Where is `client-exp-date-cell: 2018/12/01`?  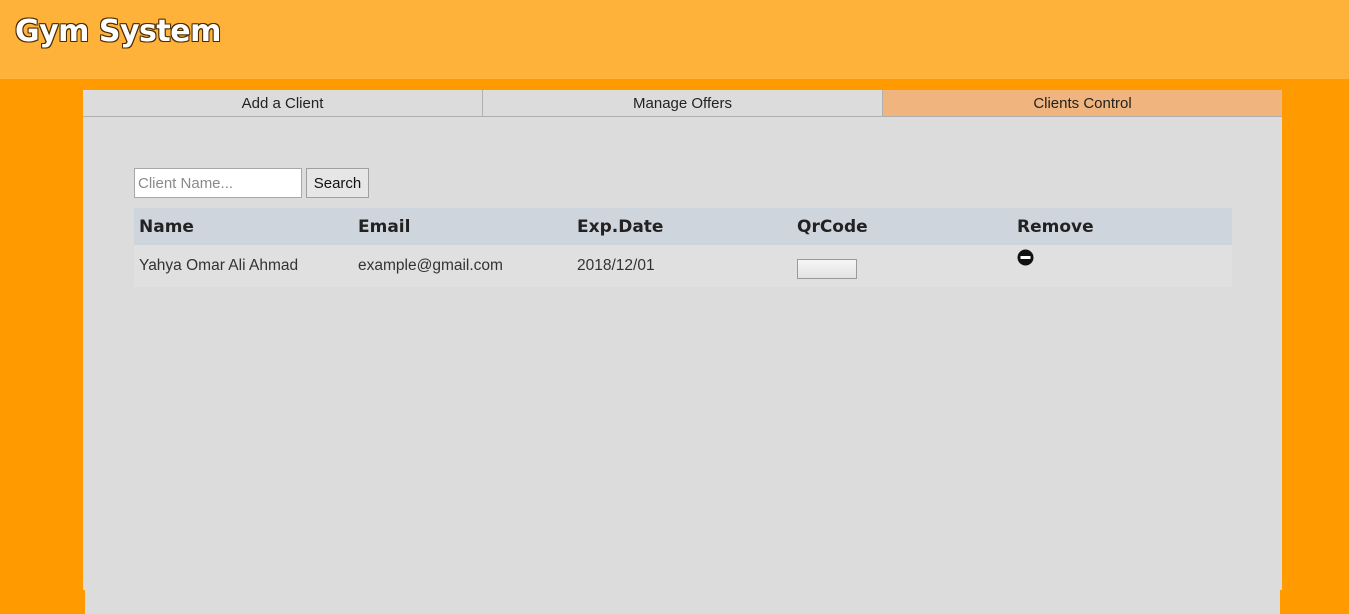 client-exp-date-cell: 2018/12/01 is located at coordinates (682, 266).